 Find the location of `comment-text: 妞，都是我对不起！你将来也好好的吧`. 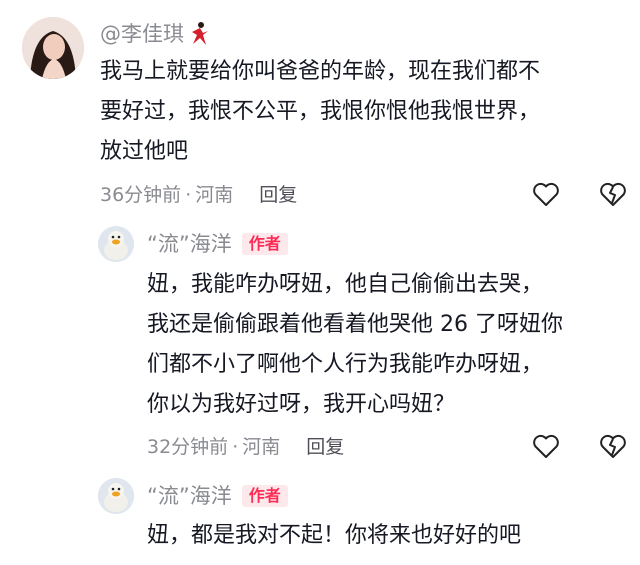

comment-text: 妞，都是我对不起！你将来也好好的吧 is located at coordinates (334, 536).